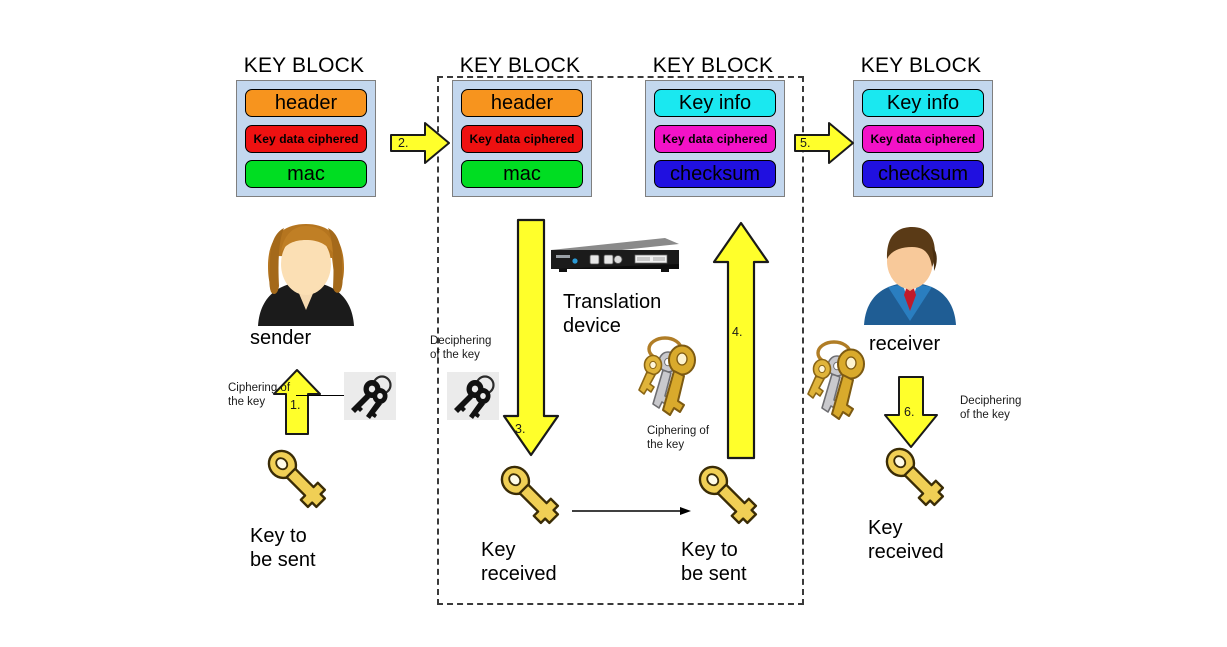 The height and width of the screenshot is (647, 1227). I want to click on black-keys-icon-device, so click(473, 396).